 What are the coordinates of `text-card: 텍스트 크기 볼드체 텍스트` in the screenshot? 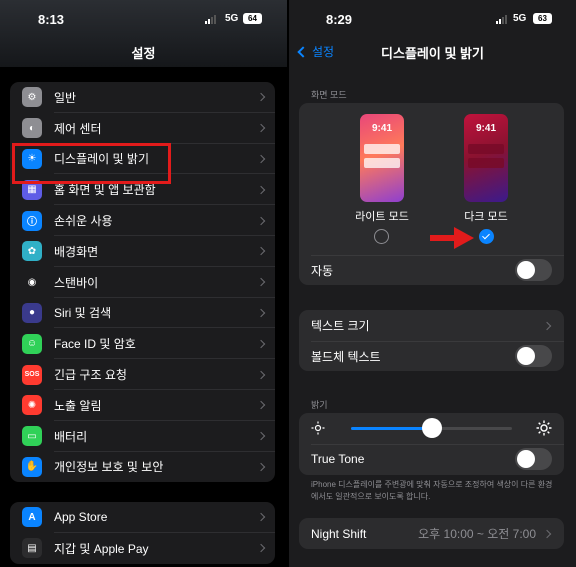 It's located at (431, 340).